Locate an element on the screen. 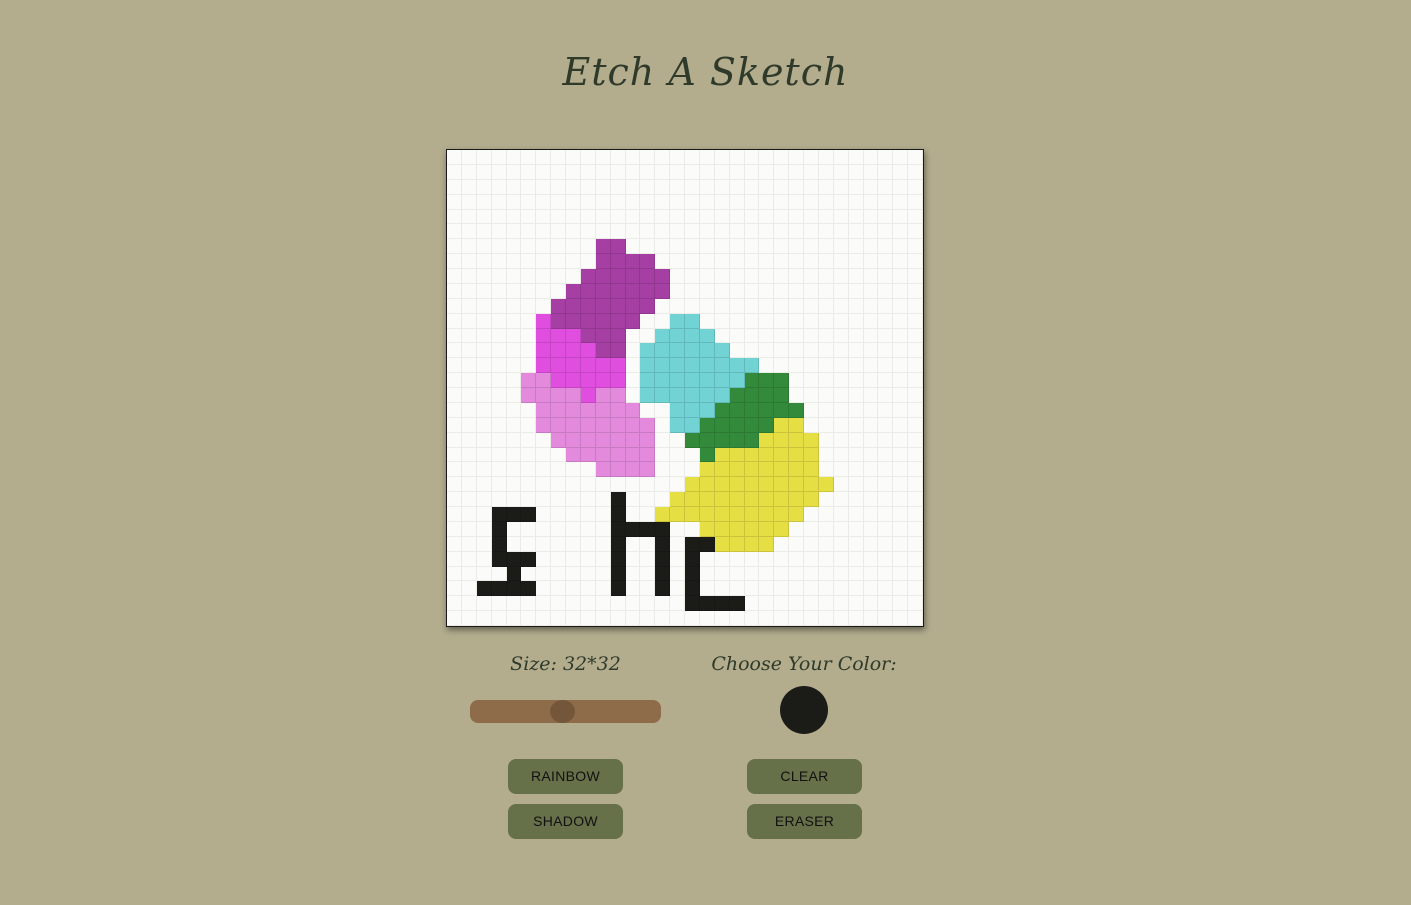 The image size is (1411, 905). eraser-button: ERASER is located at coordinates (804, 821).